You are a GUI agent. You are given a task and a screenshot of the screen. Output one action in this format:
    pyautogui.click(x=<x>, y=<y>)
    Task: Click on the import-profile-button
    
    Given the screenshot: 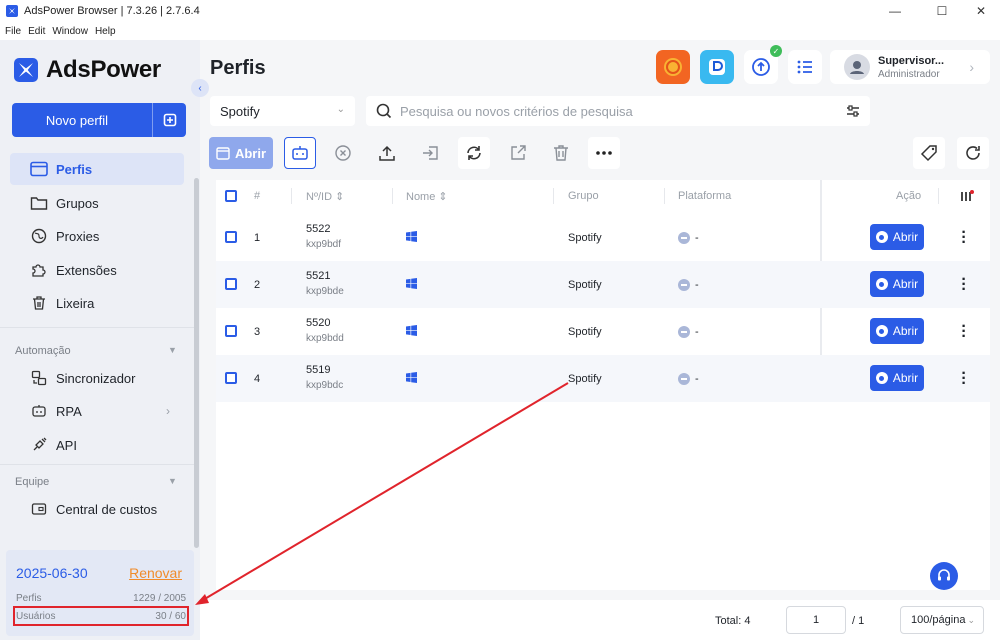 What is the action you would take?
    pyautogui.click(x=169, y=120)
    